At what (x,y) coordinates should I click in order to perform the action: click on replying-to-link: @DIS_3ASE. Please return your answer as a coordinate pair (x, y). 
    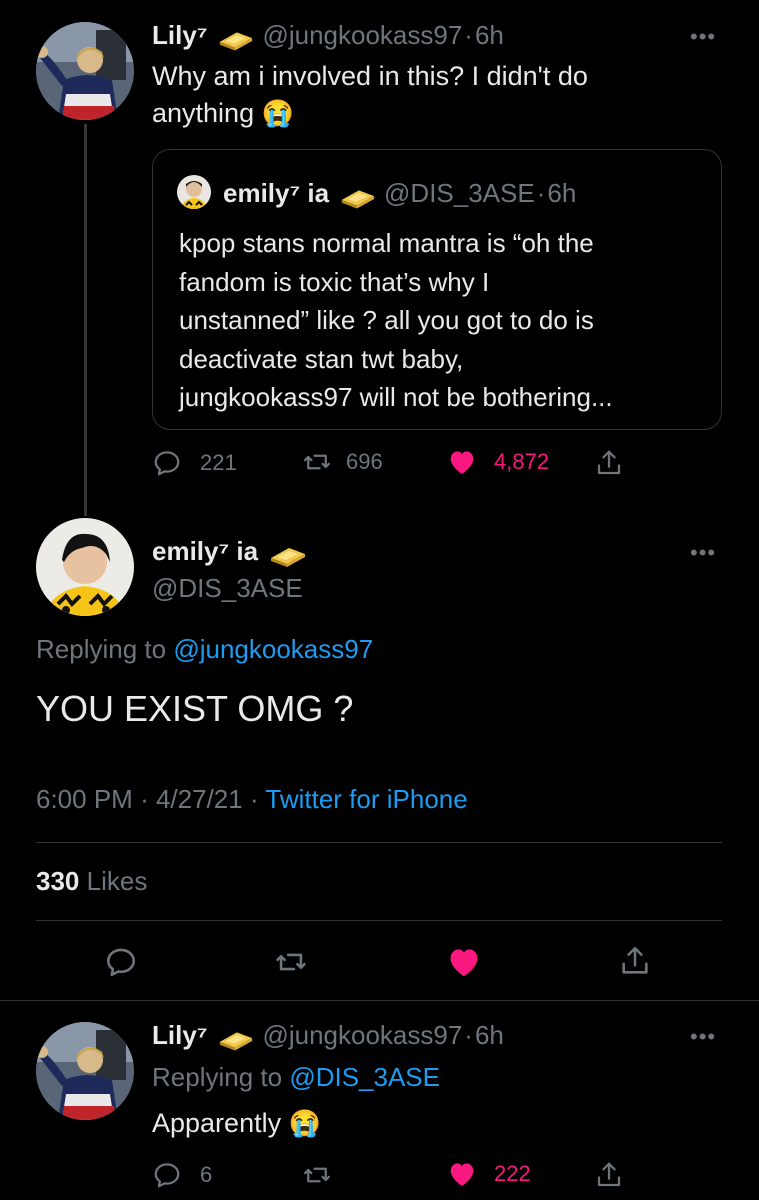
    Looking at the image, I should click on (364, 1077).